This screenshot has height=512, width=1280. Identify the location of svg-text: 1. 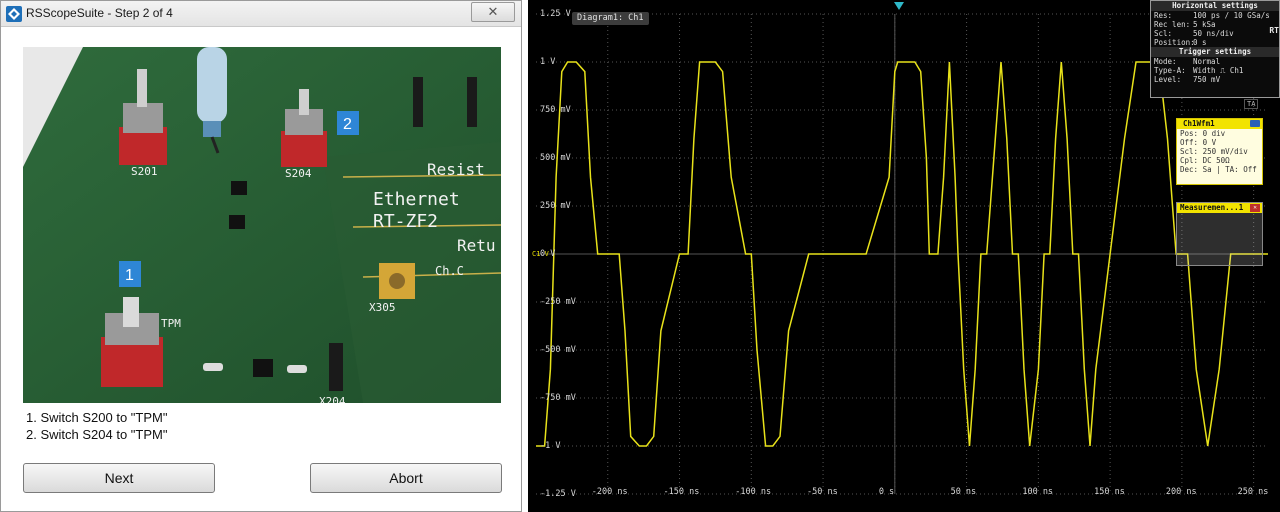
(129, 275).